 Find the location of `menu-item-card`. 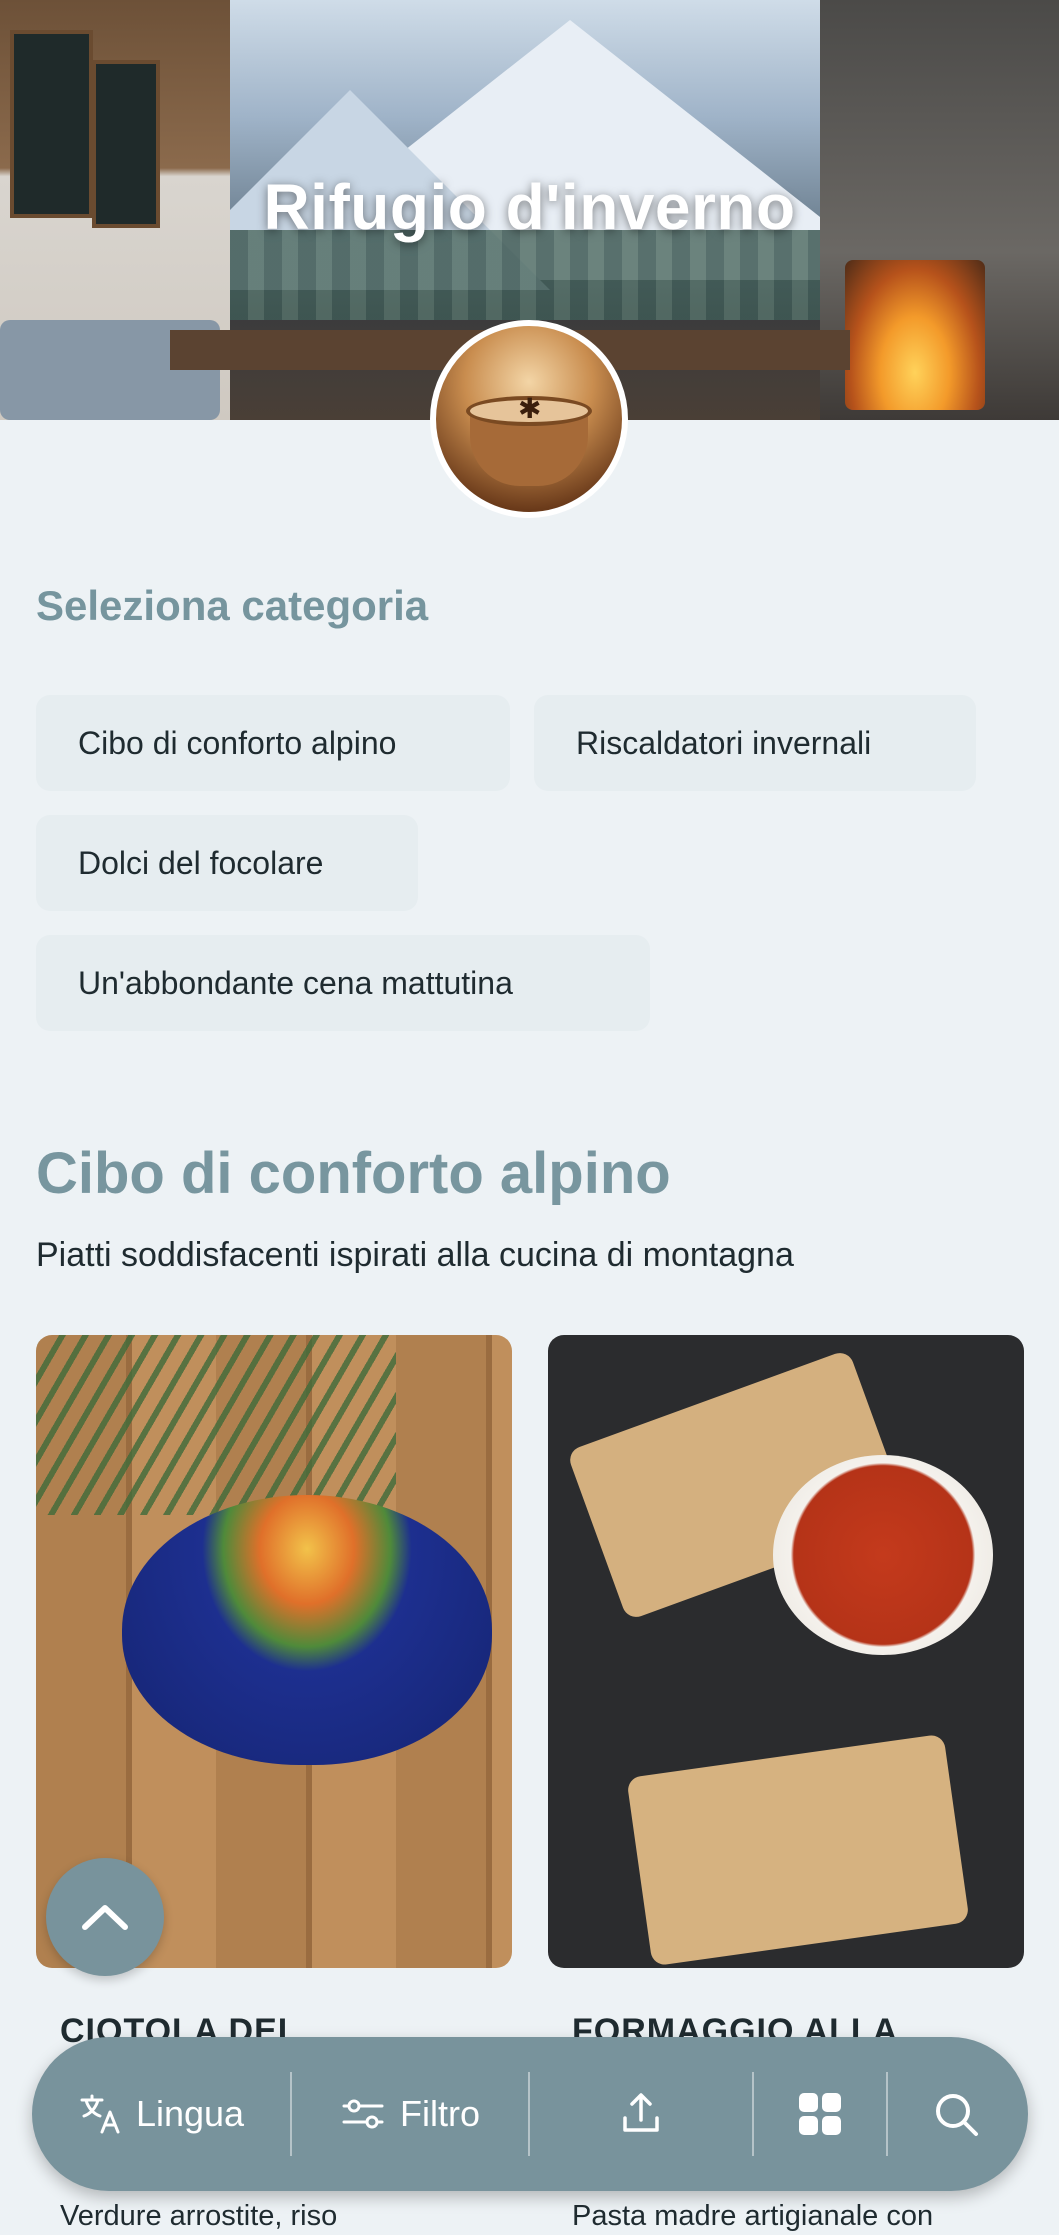

menu-item-card is located at coordinates (786, 1651).